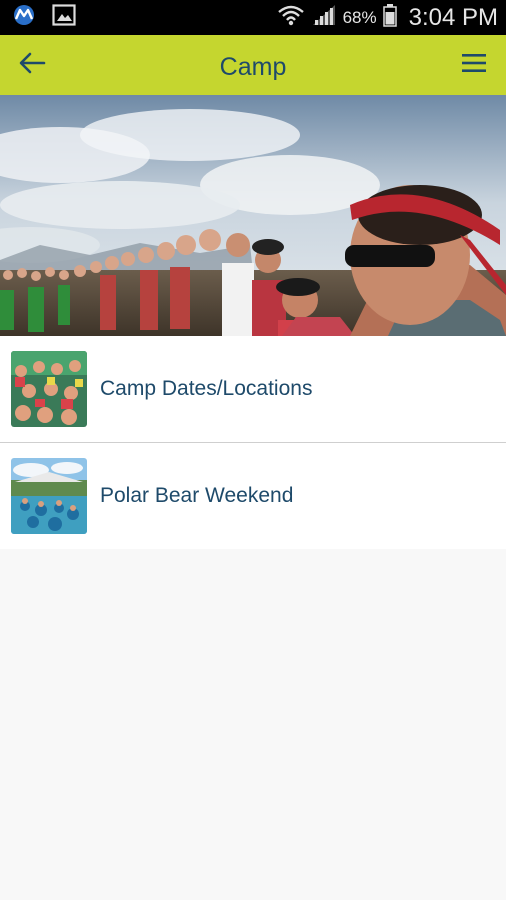 This screenshot has height=900, width=506. Describe the element at coordinates (197, 495) in the screenshot. I see `list-item-label: Polar Bear Weekend` at that location.